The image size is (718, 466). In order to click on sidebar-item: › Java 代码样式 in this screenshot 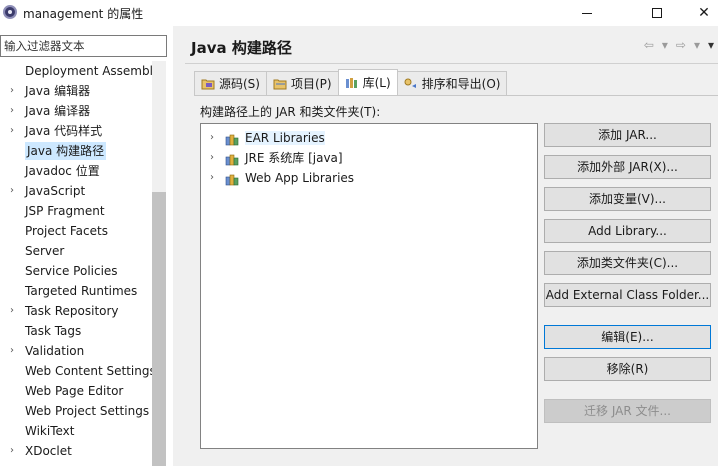, I will do `click(76, 131)`.